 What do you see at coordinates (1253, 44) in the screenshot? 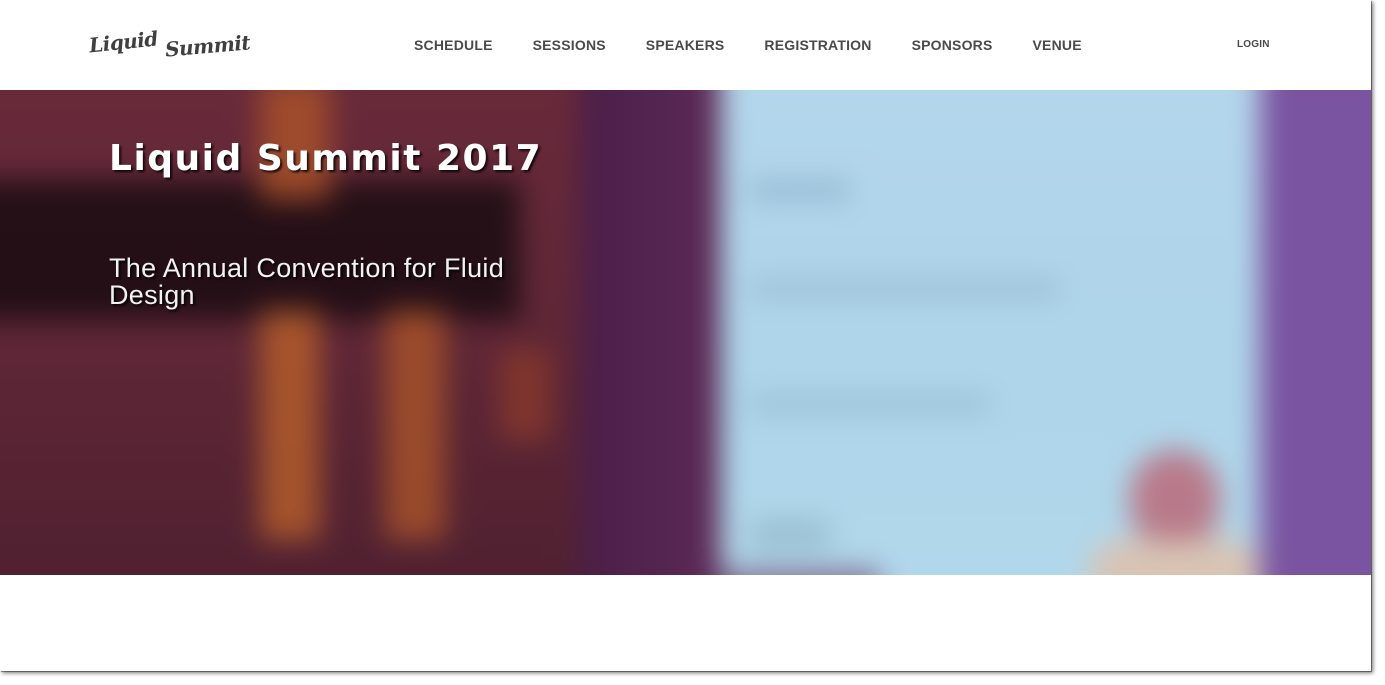
I see `login-link: LOGIN` at bounding box center [1253, 44].